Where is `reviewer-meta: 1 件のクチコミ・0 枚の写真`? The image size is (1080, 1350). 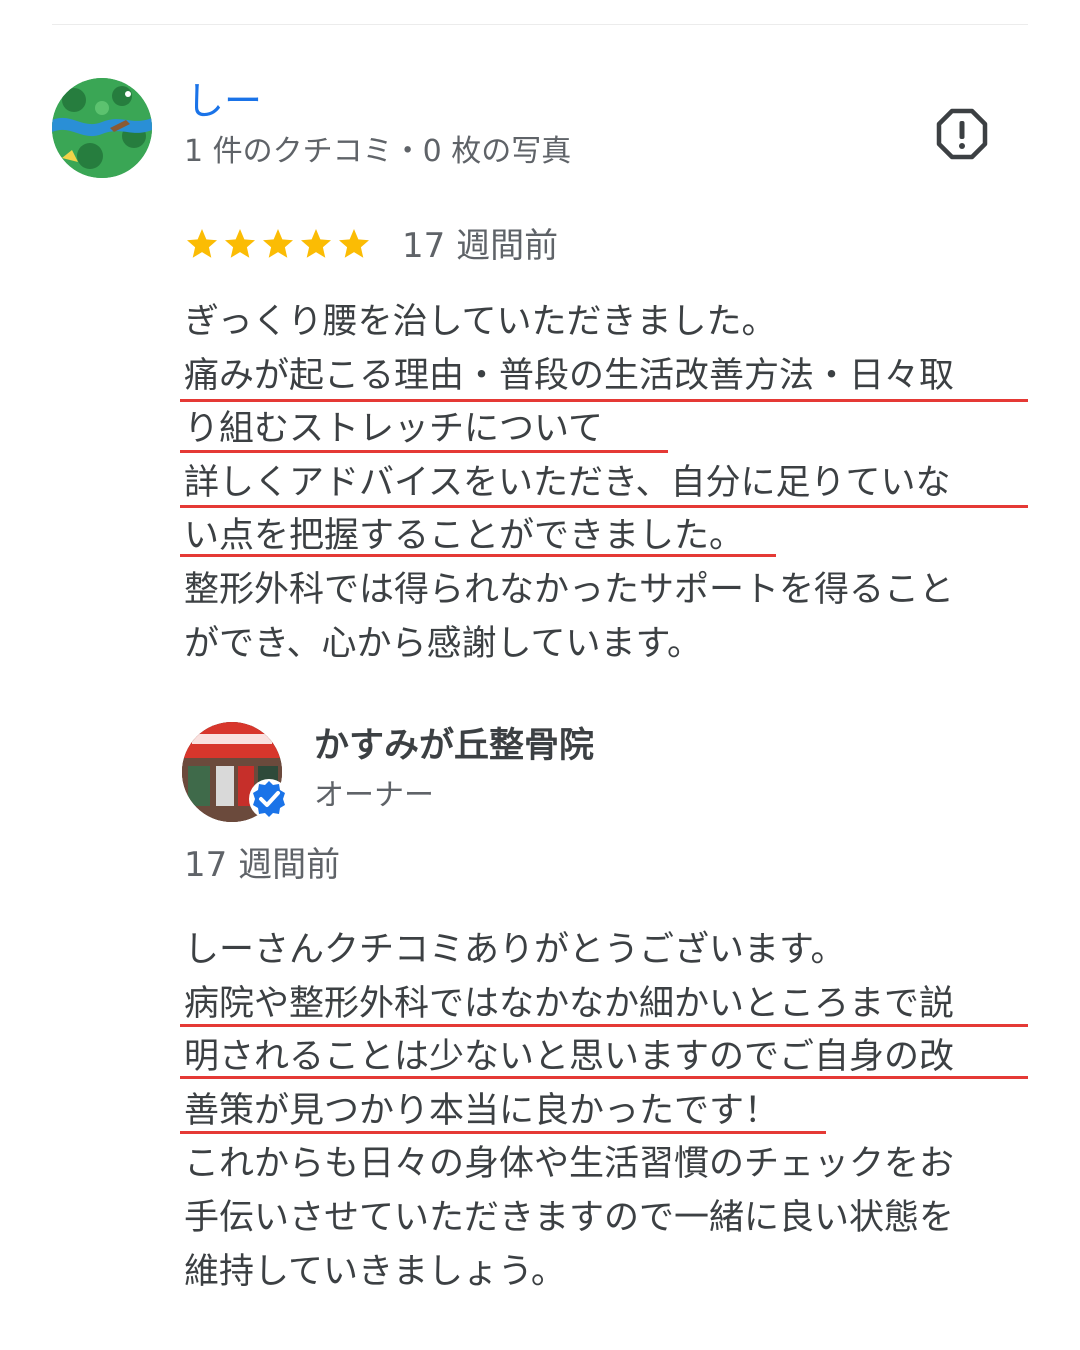
reviewer-meta: 1 件のクチコミ・0 枚の写真 is located at coordinates (378, 151).